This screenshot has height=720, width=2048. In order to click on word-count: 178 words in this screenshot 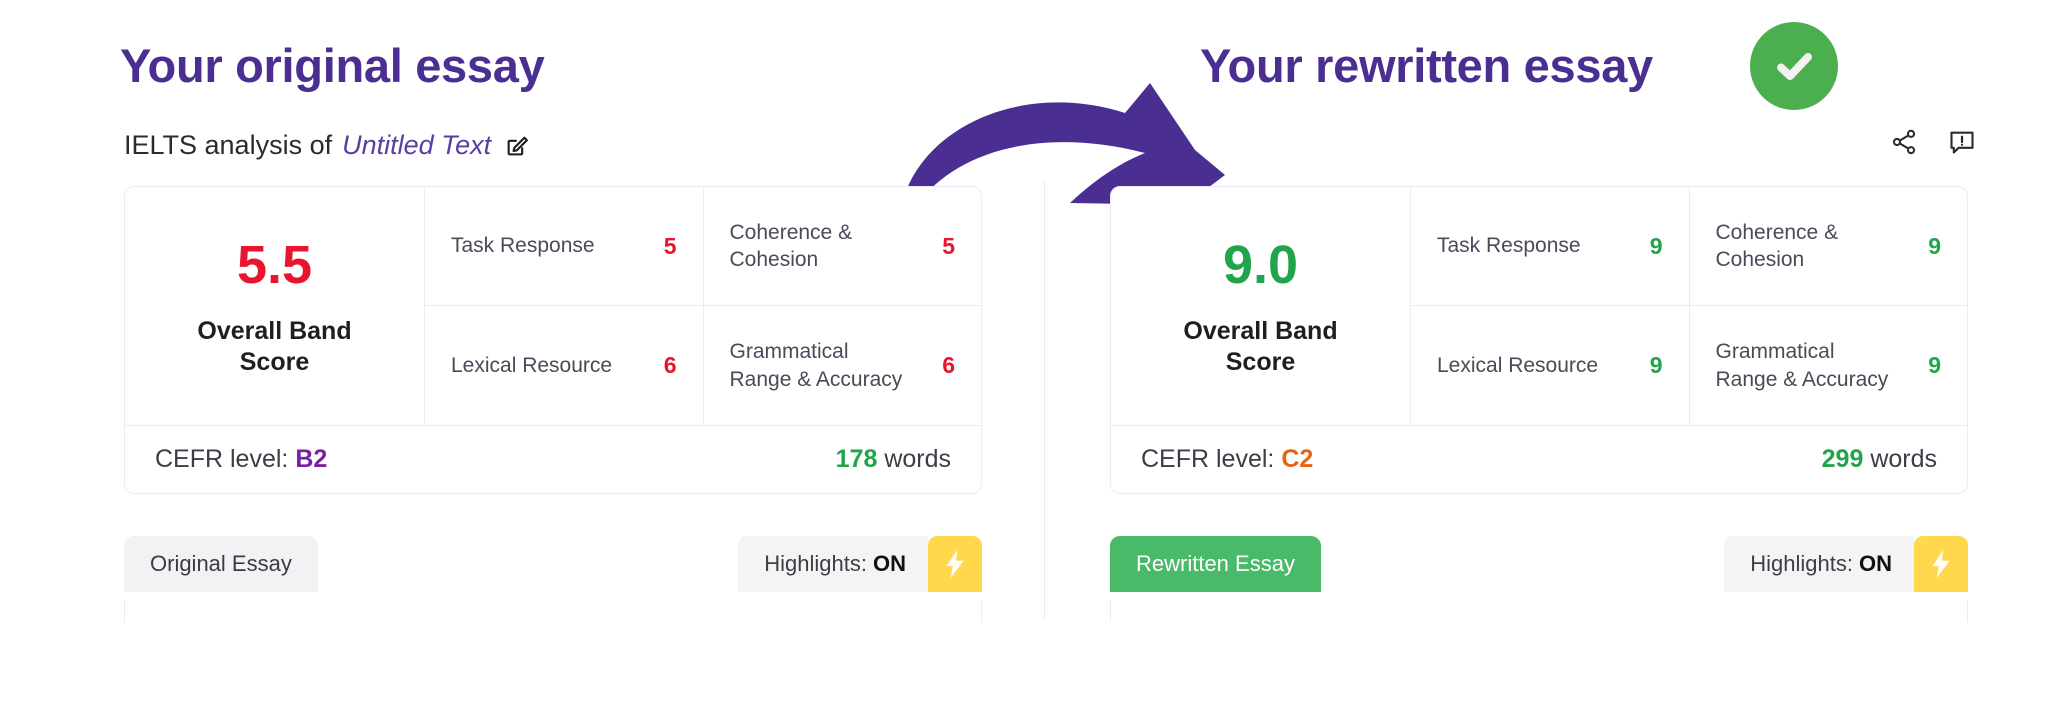, I will do `click(893, 459)`.